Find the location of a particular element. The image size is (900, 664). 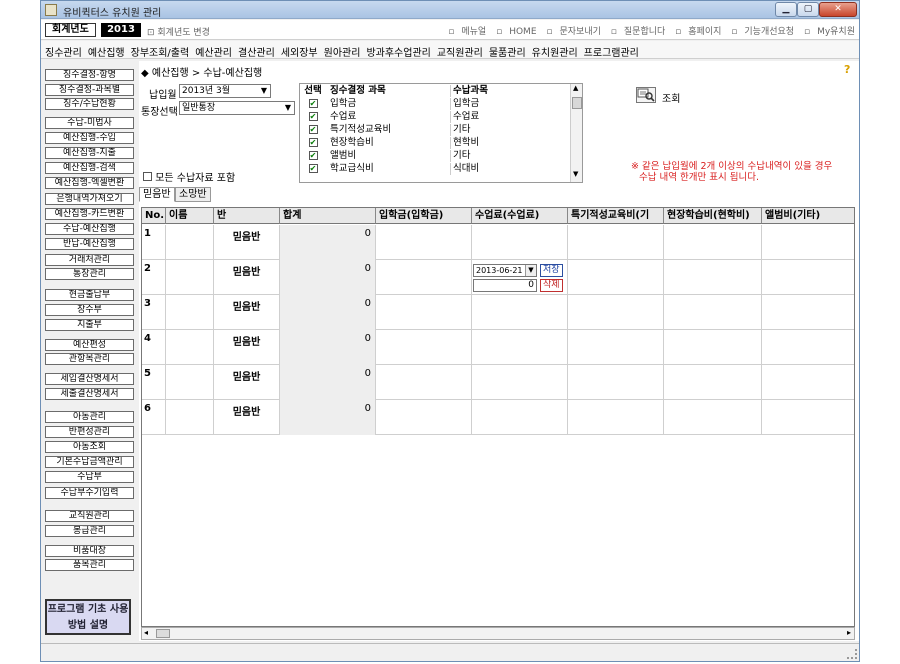

minimize-button: ▁ is located at coordinates (786, 9).